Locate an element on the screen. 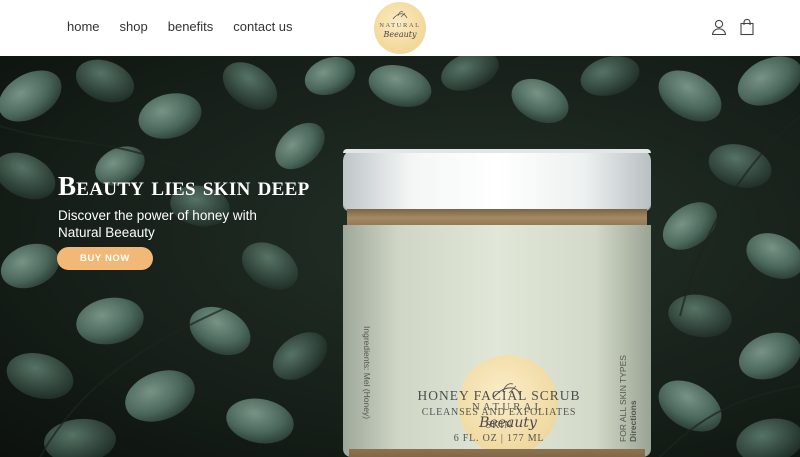 The height and width of the screenshot is (457, 800). jar-lid is located at coordinates (497, 180).